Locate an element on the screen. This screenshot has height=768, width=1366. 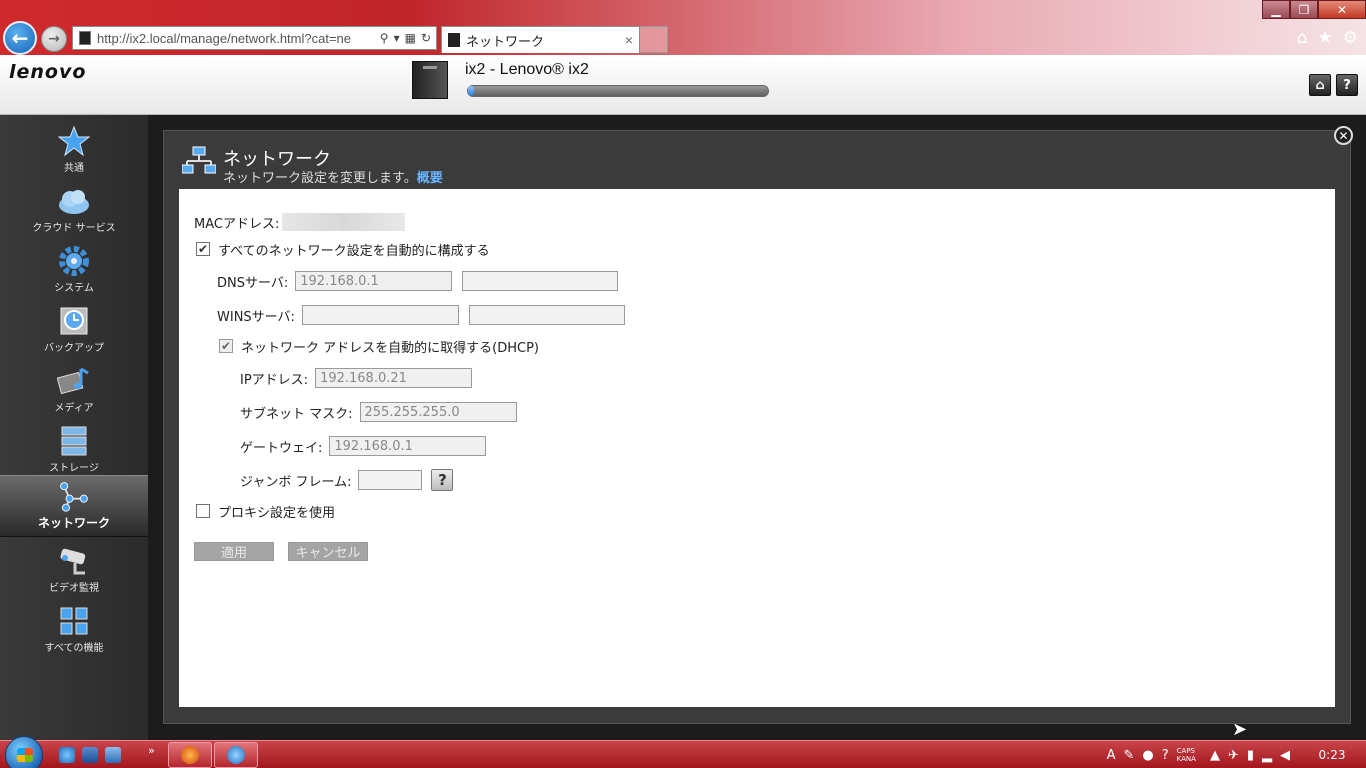
network-signal-icon: ▂ is located at coordinates (1267, 755).